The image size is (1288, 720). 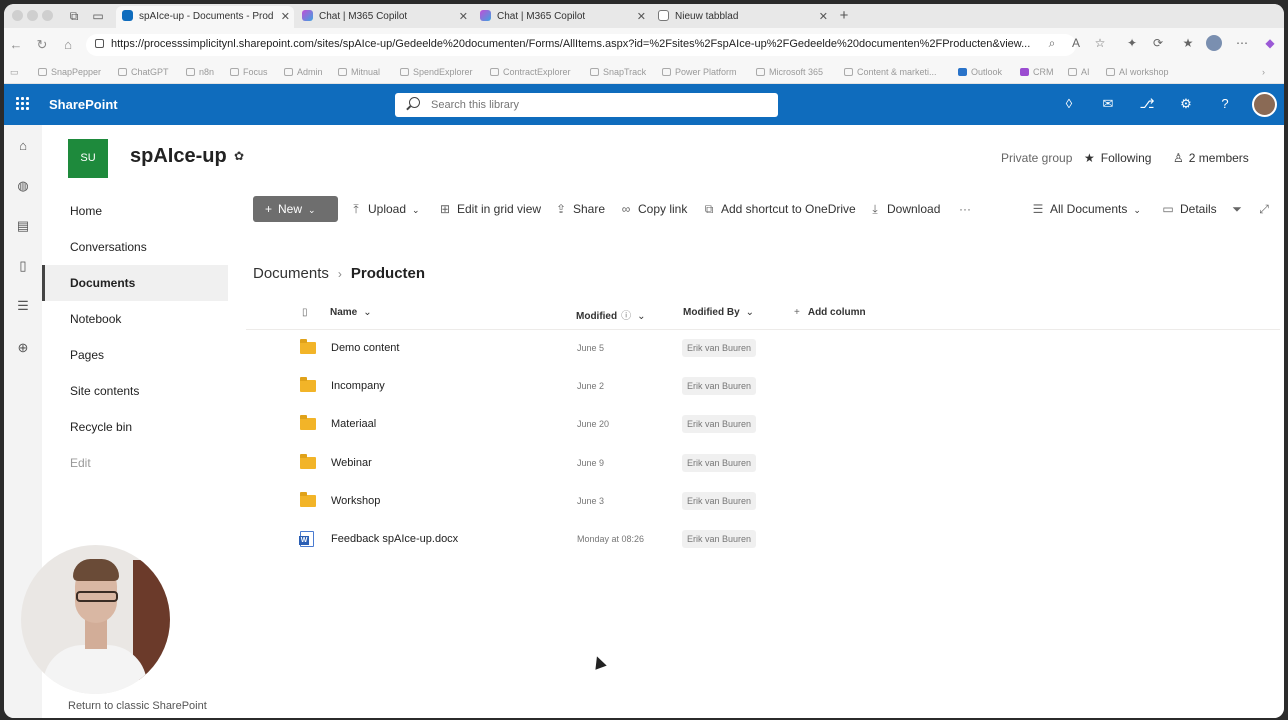 What do you see at coordinates (489, 209) in the screenshot?
I see `edit-grid-view-button: ⊞ Edit in grid view` at bounding box center [489, 209].